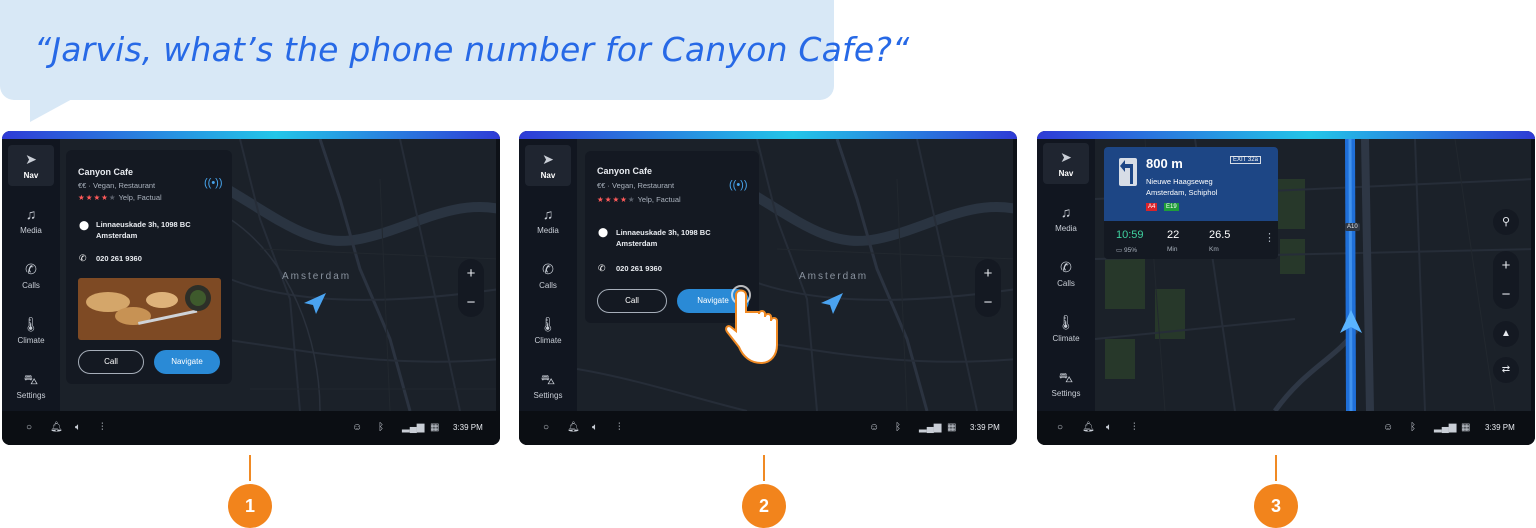 This screenshot has width=1536, height=528. What do you see at coordinates (1128, 172) in the screenshot?
I see `turn-left-arrow-icon` at bounding box center [1128, 172].